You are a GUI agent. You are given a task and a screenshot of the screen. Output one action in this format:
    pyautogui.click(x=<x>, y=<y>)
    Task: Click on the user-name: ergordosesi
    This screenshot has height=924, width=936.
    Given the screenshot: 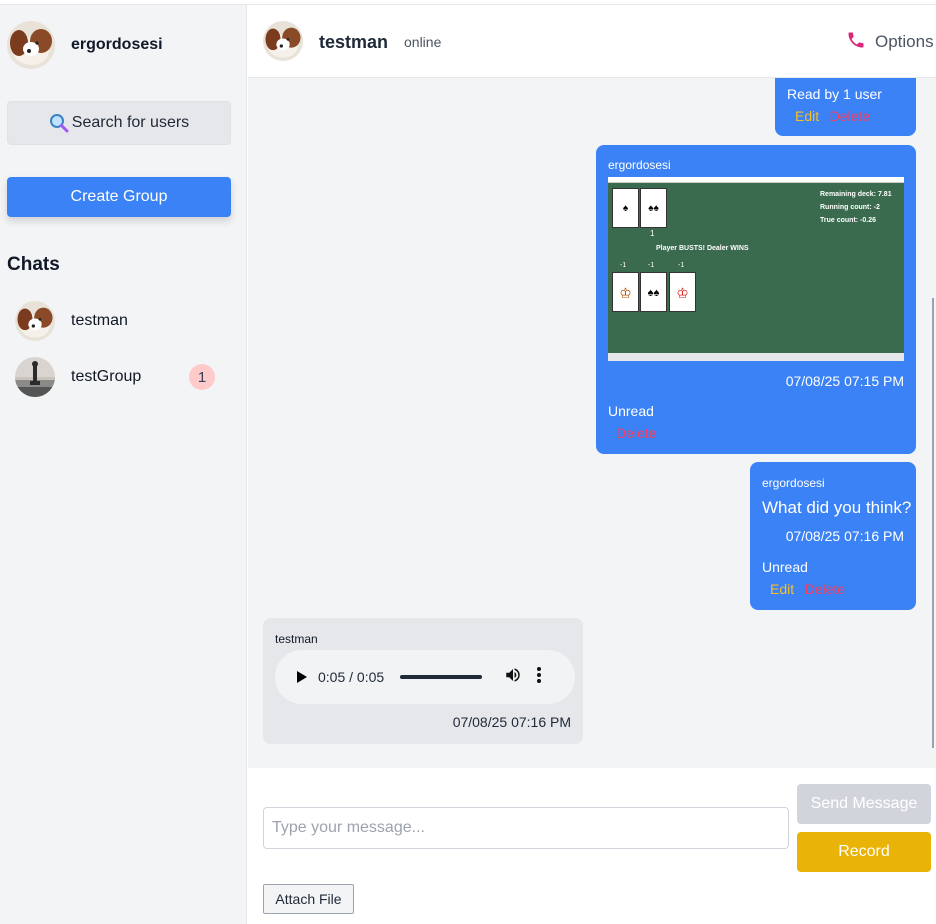 What is the action you would take?
    pyautogui.click(x=117, y=44)
    